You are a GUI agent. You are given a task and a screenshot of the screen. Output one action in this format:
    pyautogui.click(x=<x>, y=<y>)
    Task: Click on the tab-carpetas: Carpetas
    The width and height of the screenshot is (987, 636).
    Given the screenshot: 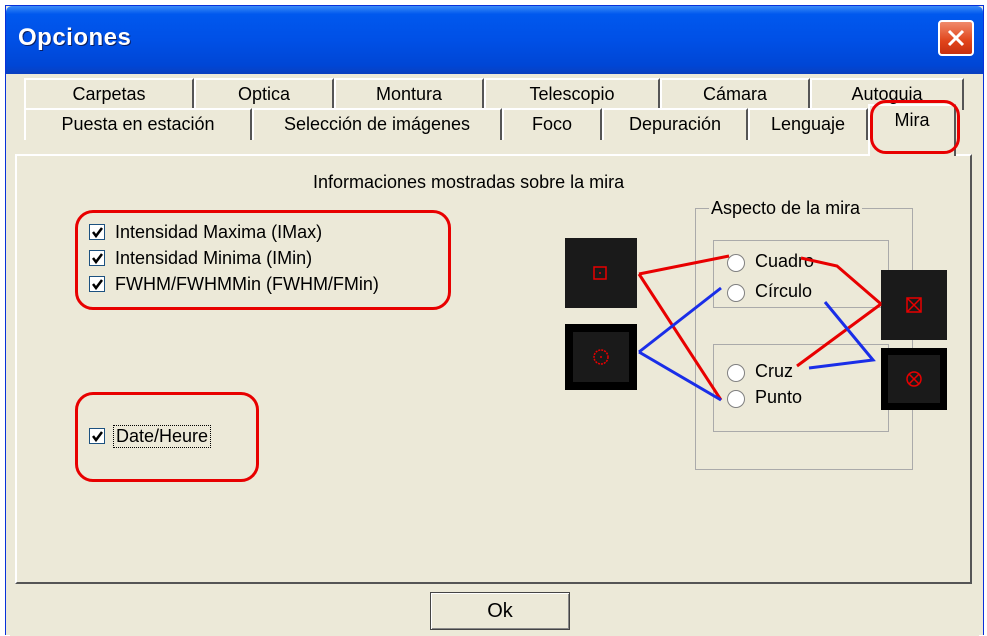 What is the action you would take?
    pyautogui.click(x=109, y=94)
    